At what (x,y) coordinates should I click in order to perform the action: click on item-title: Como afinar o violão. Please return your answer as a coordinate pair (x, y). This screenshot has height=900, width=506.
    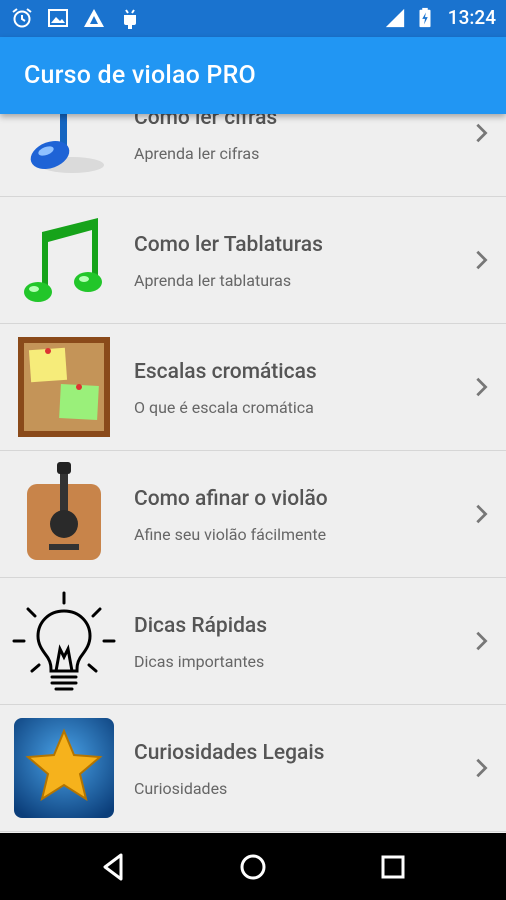
    Looking at the image, I should click on (231, 499).